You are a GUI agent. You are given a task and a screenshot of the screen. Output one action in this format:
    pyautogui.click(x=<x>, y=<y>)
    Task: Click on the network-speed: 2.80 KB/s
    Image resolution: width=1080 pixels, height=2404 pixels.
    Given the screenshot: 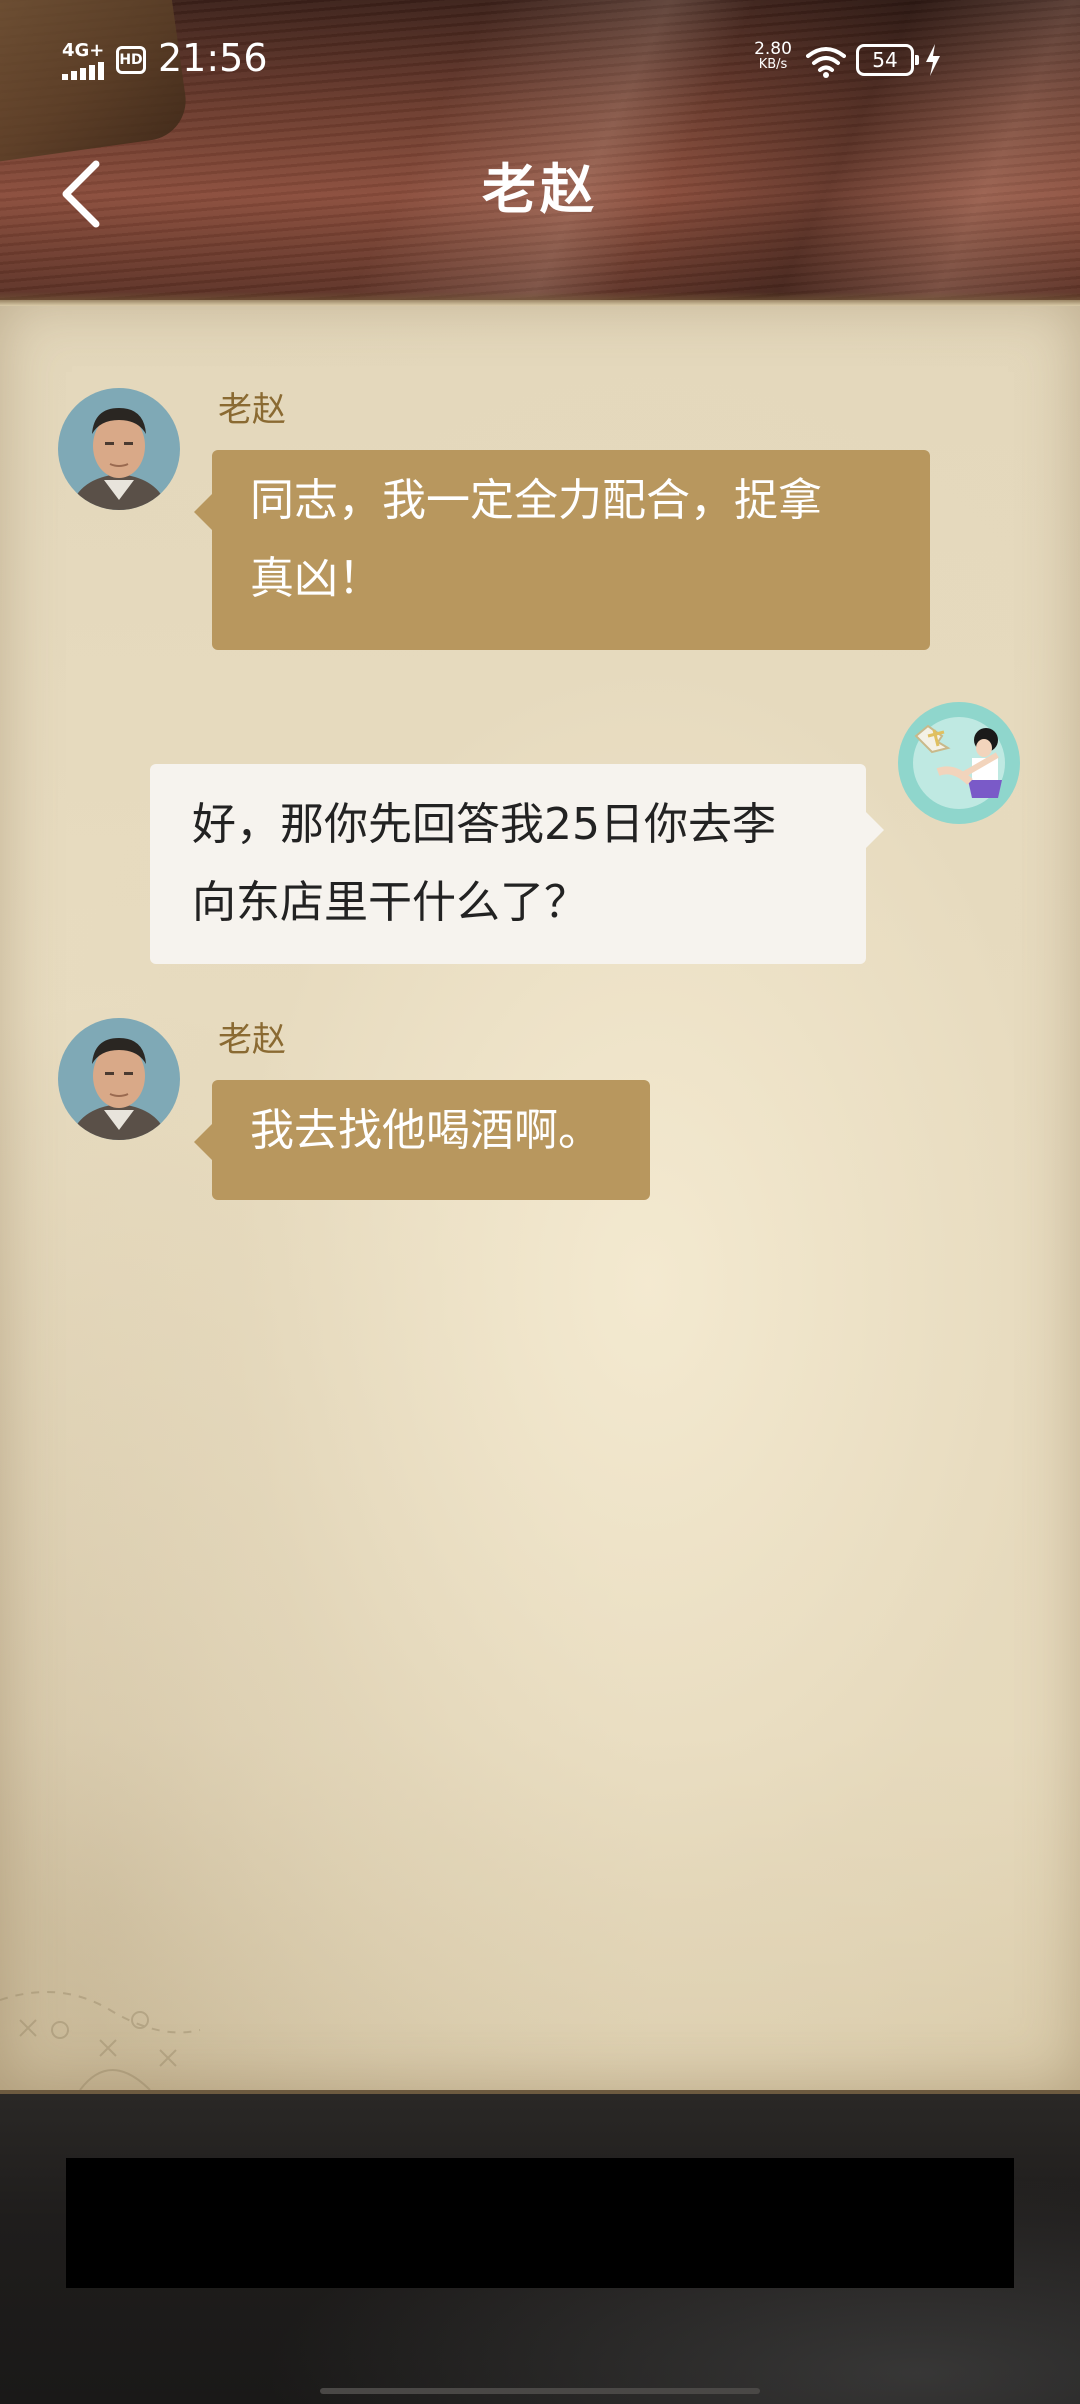 What is the action you would take?
    pyautogui.click(x=773, y=56)
    